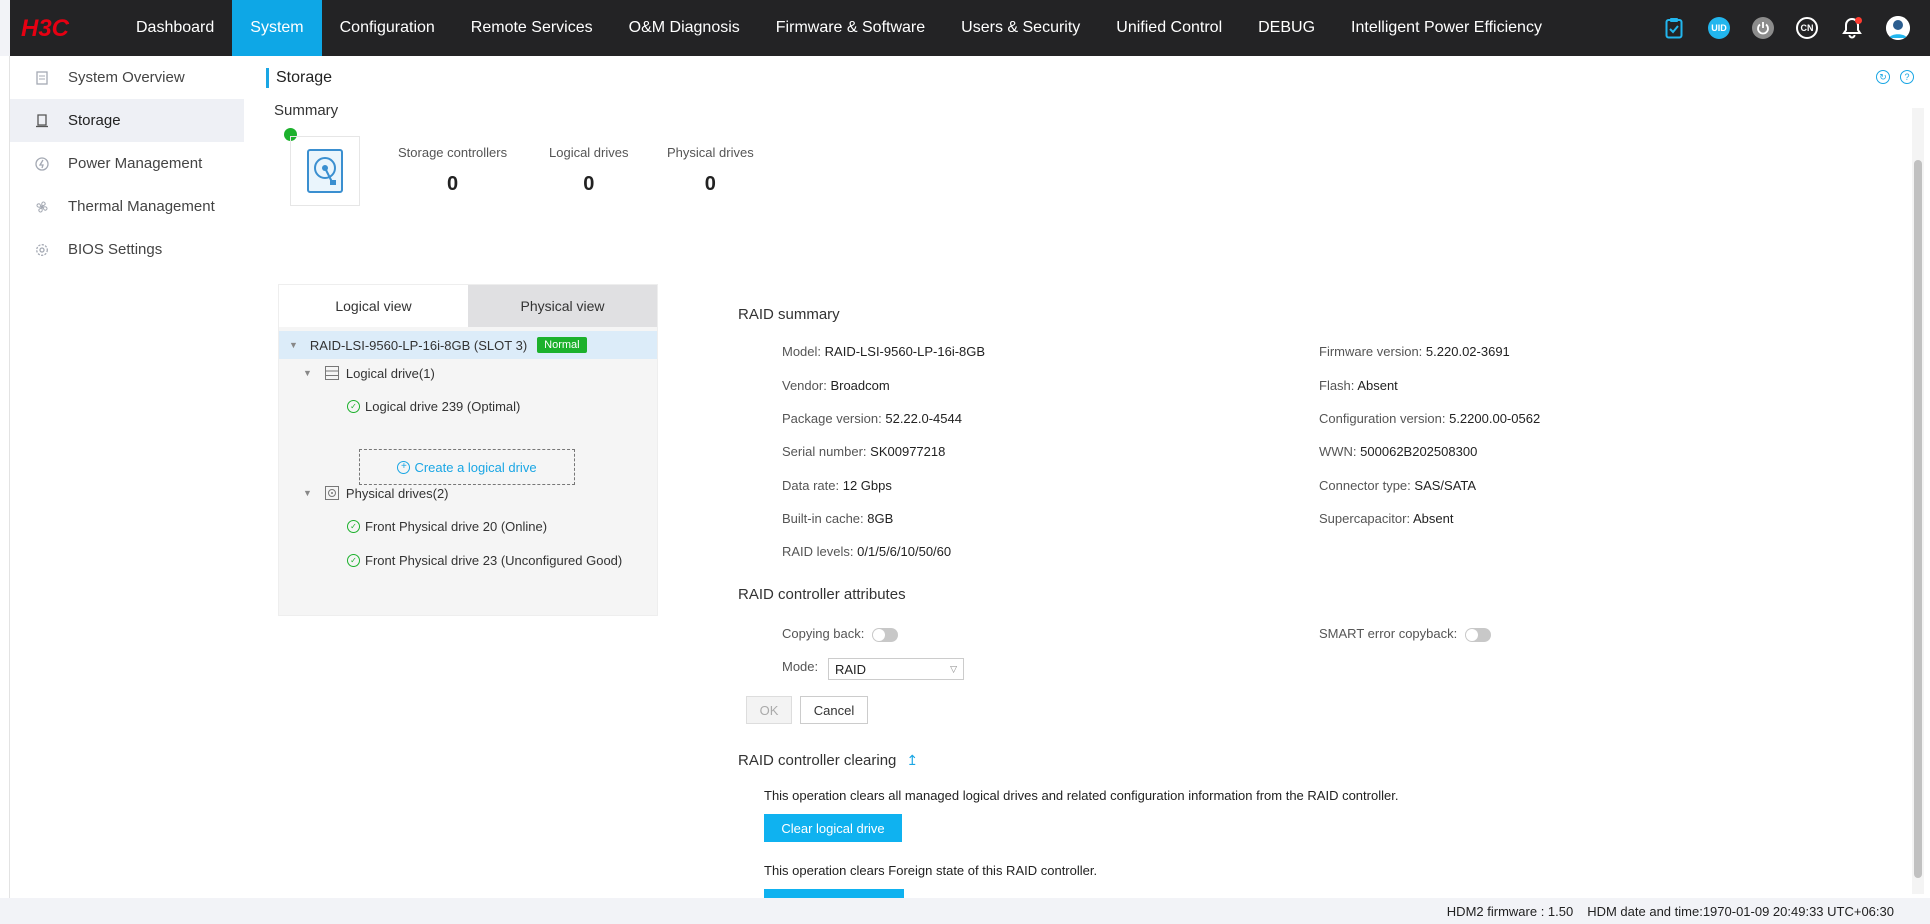 The height and width of the screenshot is (924, 1930). I want to click on smart-error-copyback-setting: SMART error copyback:, so click(1405, 634).